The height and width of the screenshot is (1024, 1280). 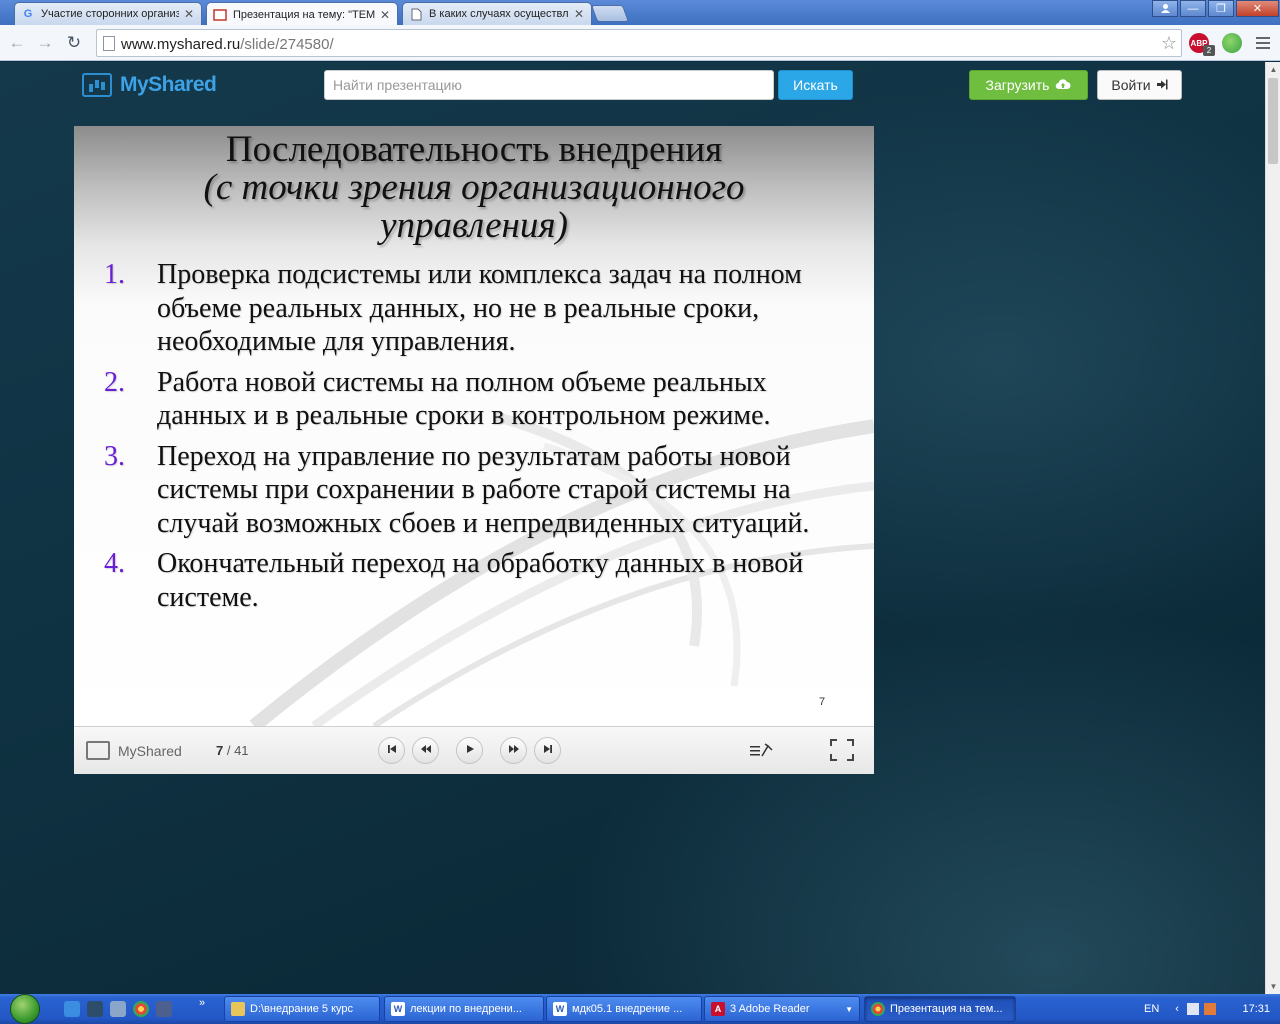 I want to click on cloud-upload-icon, so click(x=1063, y=85).